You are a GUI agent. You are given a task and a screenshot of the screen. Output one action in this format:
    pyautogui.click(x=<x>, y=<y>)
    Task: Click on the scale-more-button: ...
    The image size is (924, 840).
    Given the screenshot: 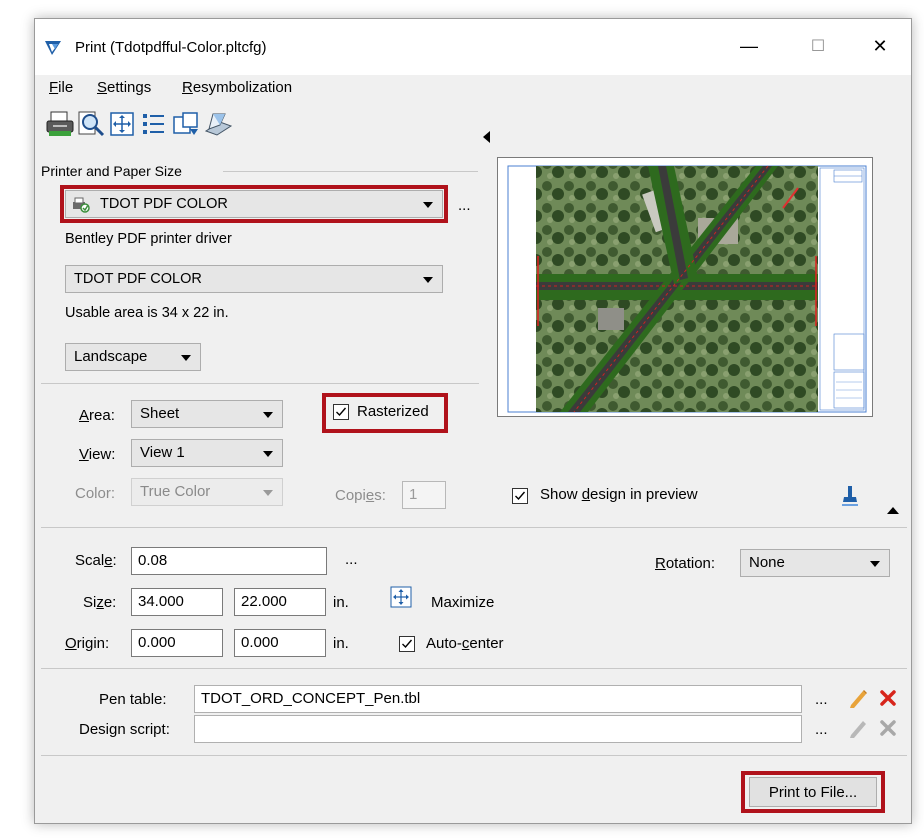 What is the action you would take?
    pyautogui.click(x=351, y=559)
    